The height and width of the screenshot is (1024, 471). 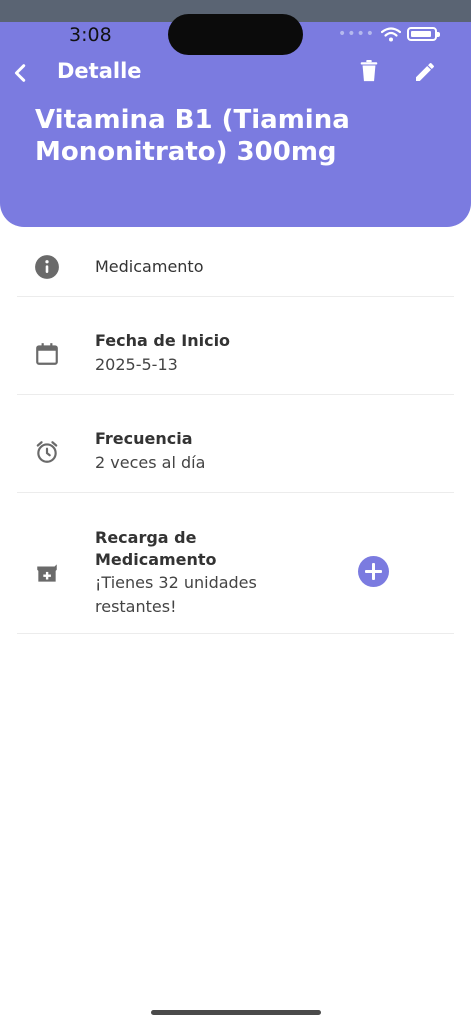 I want to click on status-right: ••••, so click(x=388, y=34).